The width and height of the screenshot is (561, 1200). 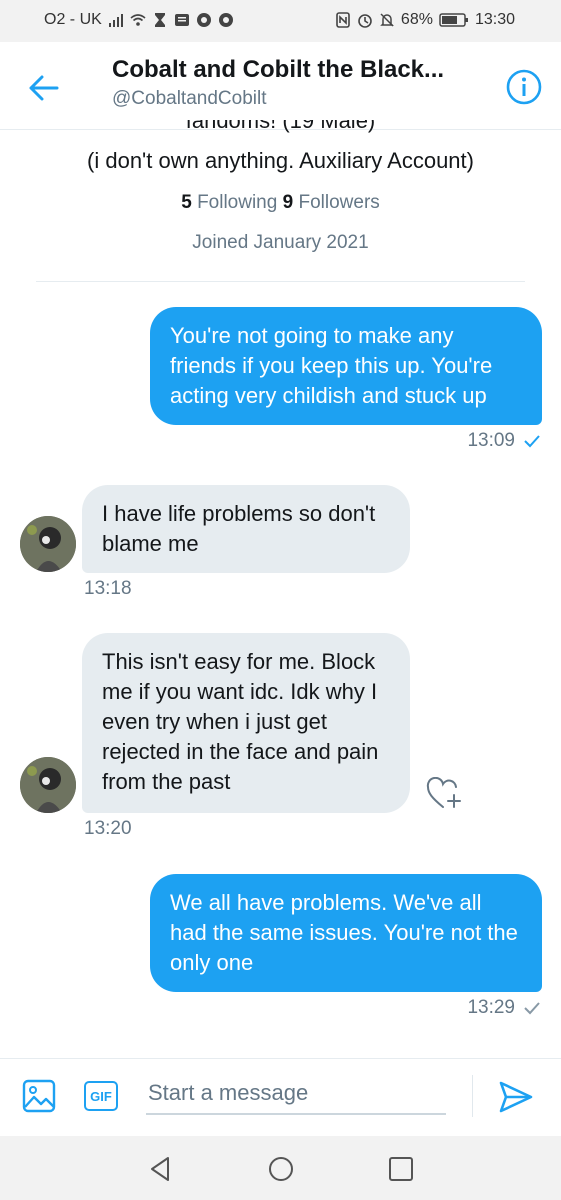 What do you see at coordinates (387, 20) in the screenshot?
I see `mute-bell-icon` at bounding box center [387, 20].